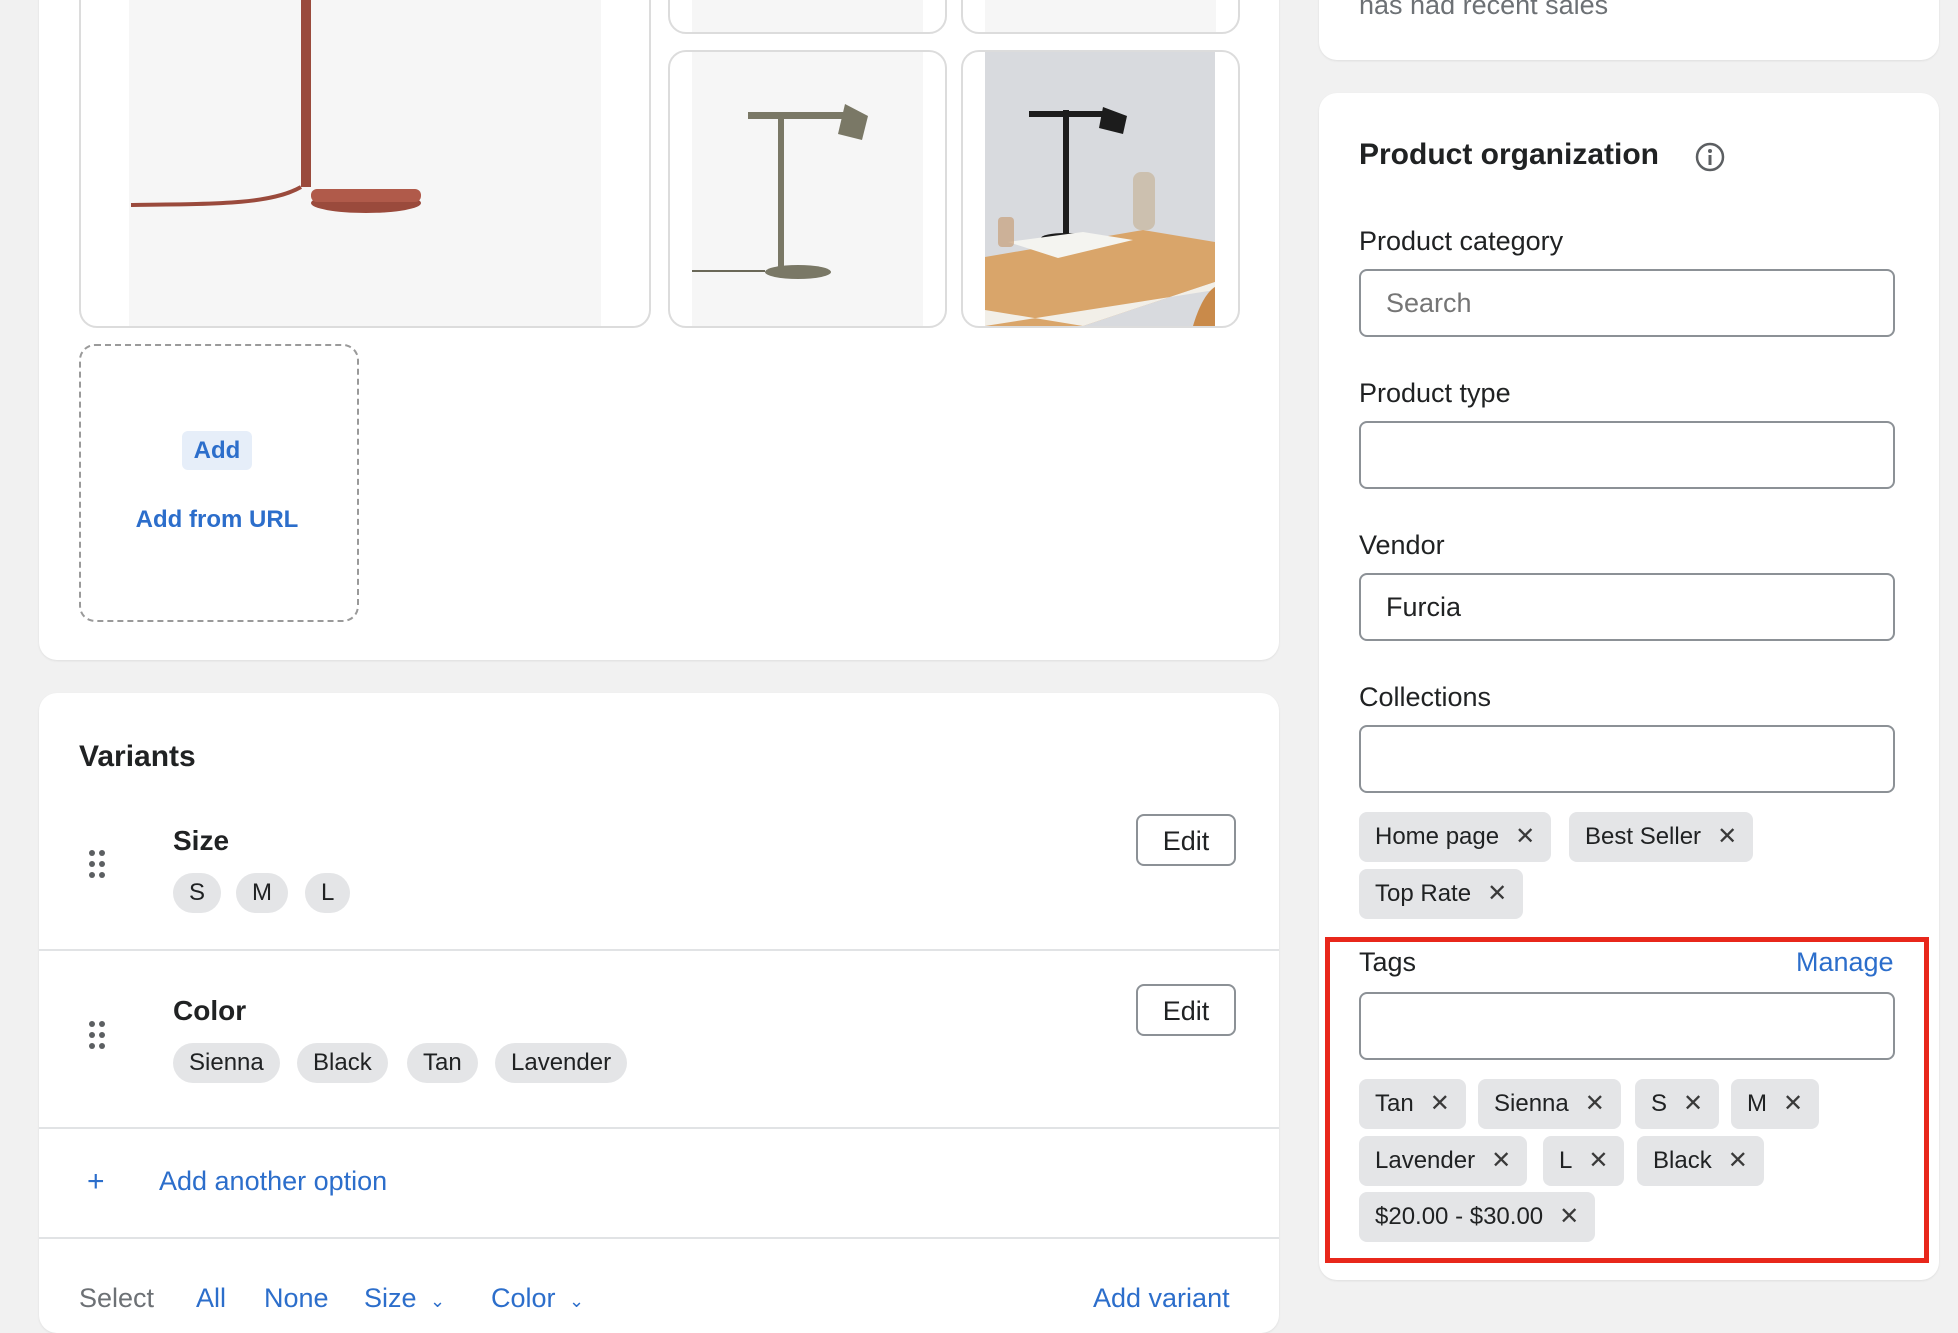 This screenshot has height=1333, width=1958. What do you see at coordinates (137, 756) in the screenshot?
I see `variants-title: Variants` at bounding box center [137, 756].